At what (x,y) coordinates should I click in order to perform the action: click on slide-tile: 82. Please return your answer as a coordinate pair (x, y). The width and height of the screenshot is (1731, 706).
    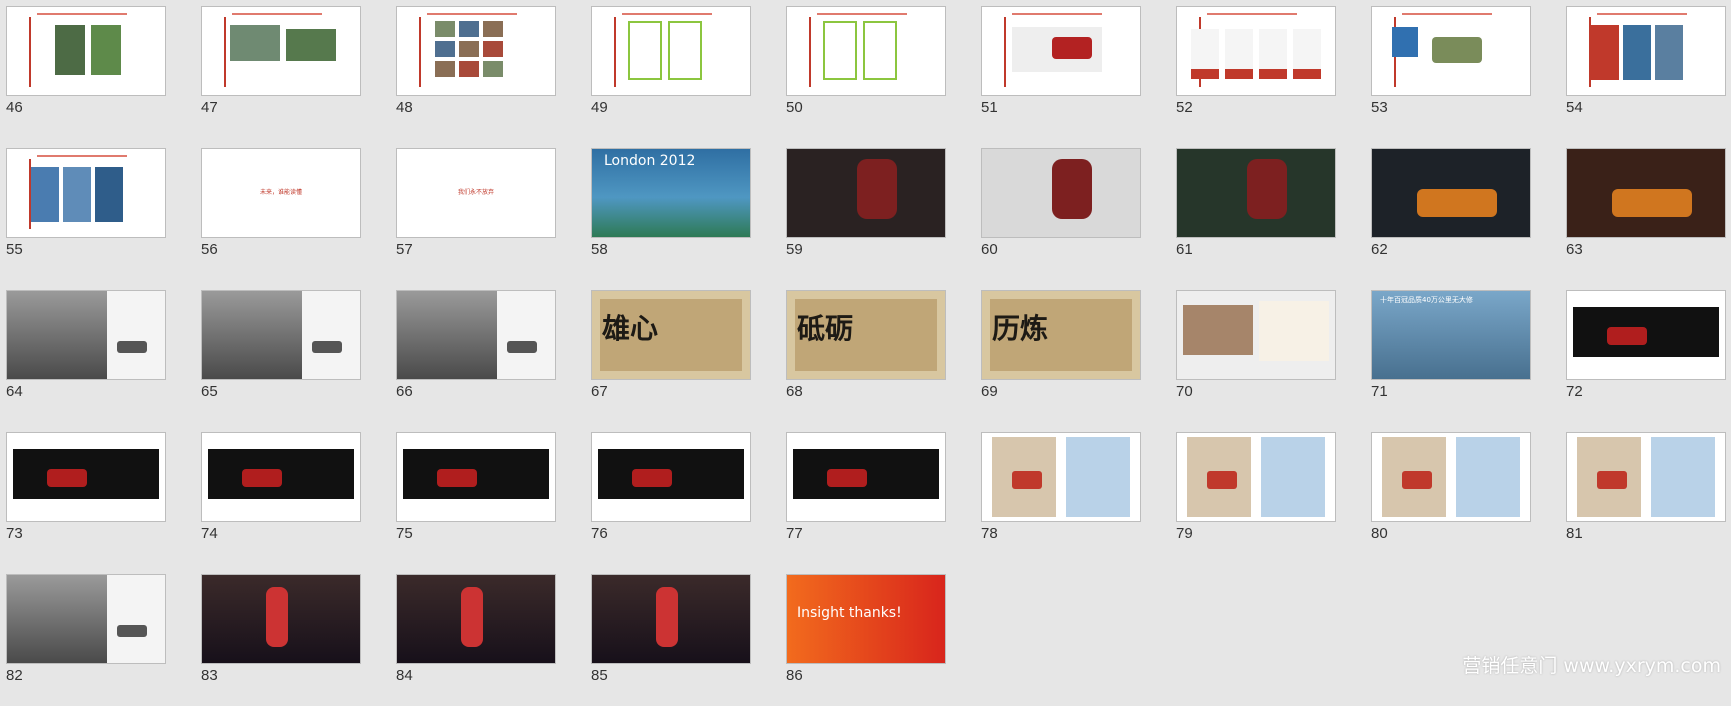
    Looking at the image, I should click on (86, 640).